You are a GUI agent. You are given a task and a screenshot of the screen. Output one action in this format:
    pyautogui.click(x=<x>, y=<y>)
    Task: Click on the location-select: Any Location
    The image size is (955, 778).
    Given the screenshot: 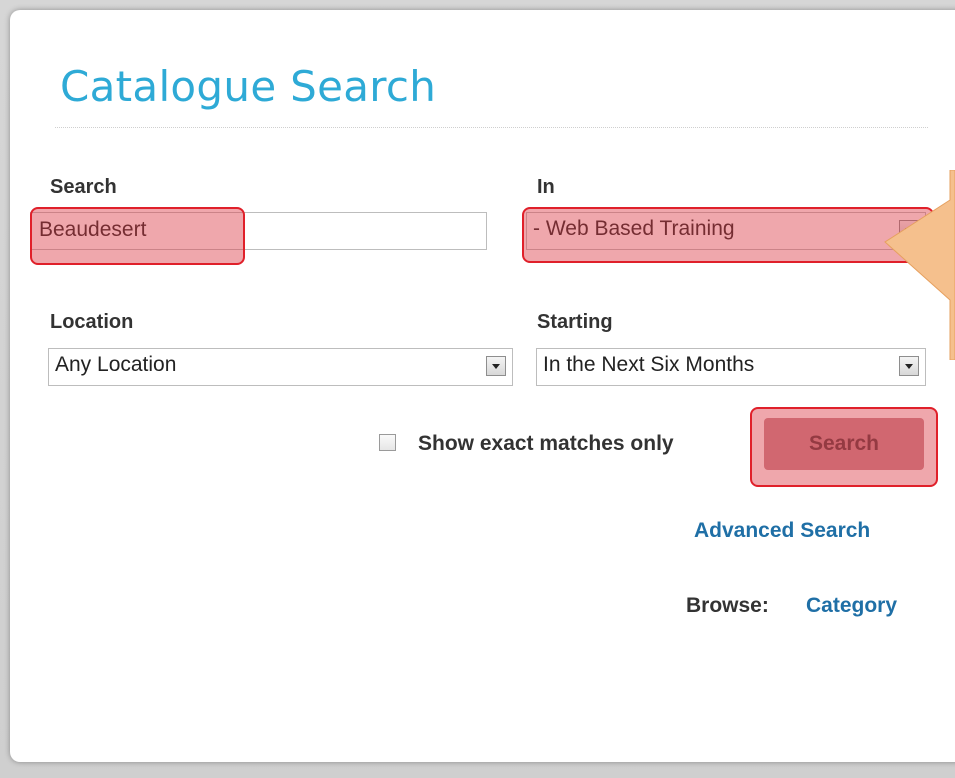 What is the action you would take?
    pyautogui.click(x=280, y=367)
    